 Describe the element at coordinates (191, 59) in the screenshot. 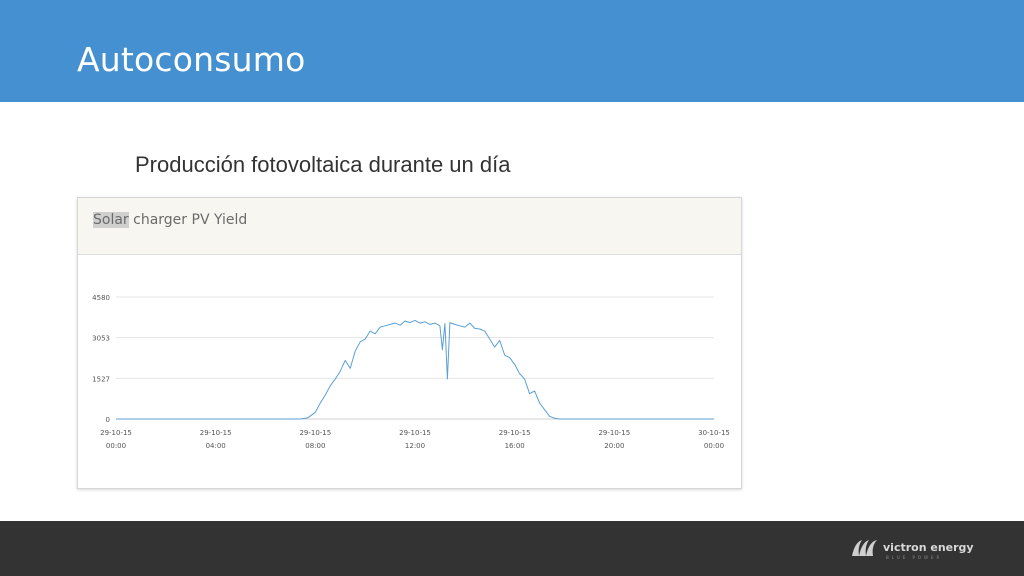

I see `slide-title: Autoconsumo` at that location.